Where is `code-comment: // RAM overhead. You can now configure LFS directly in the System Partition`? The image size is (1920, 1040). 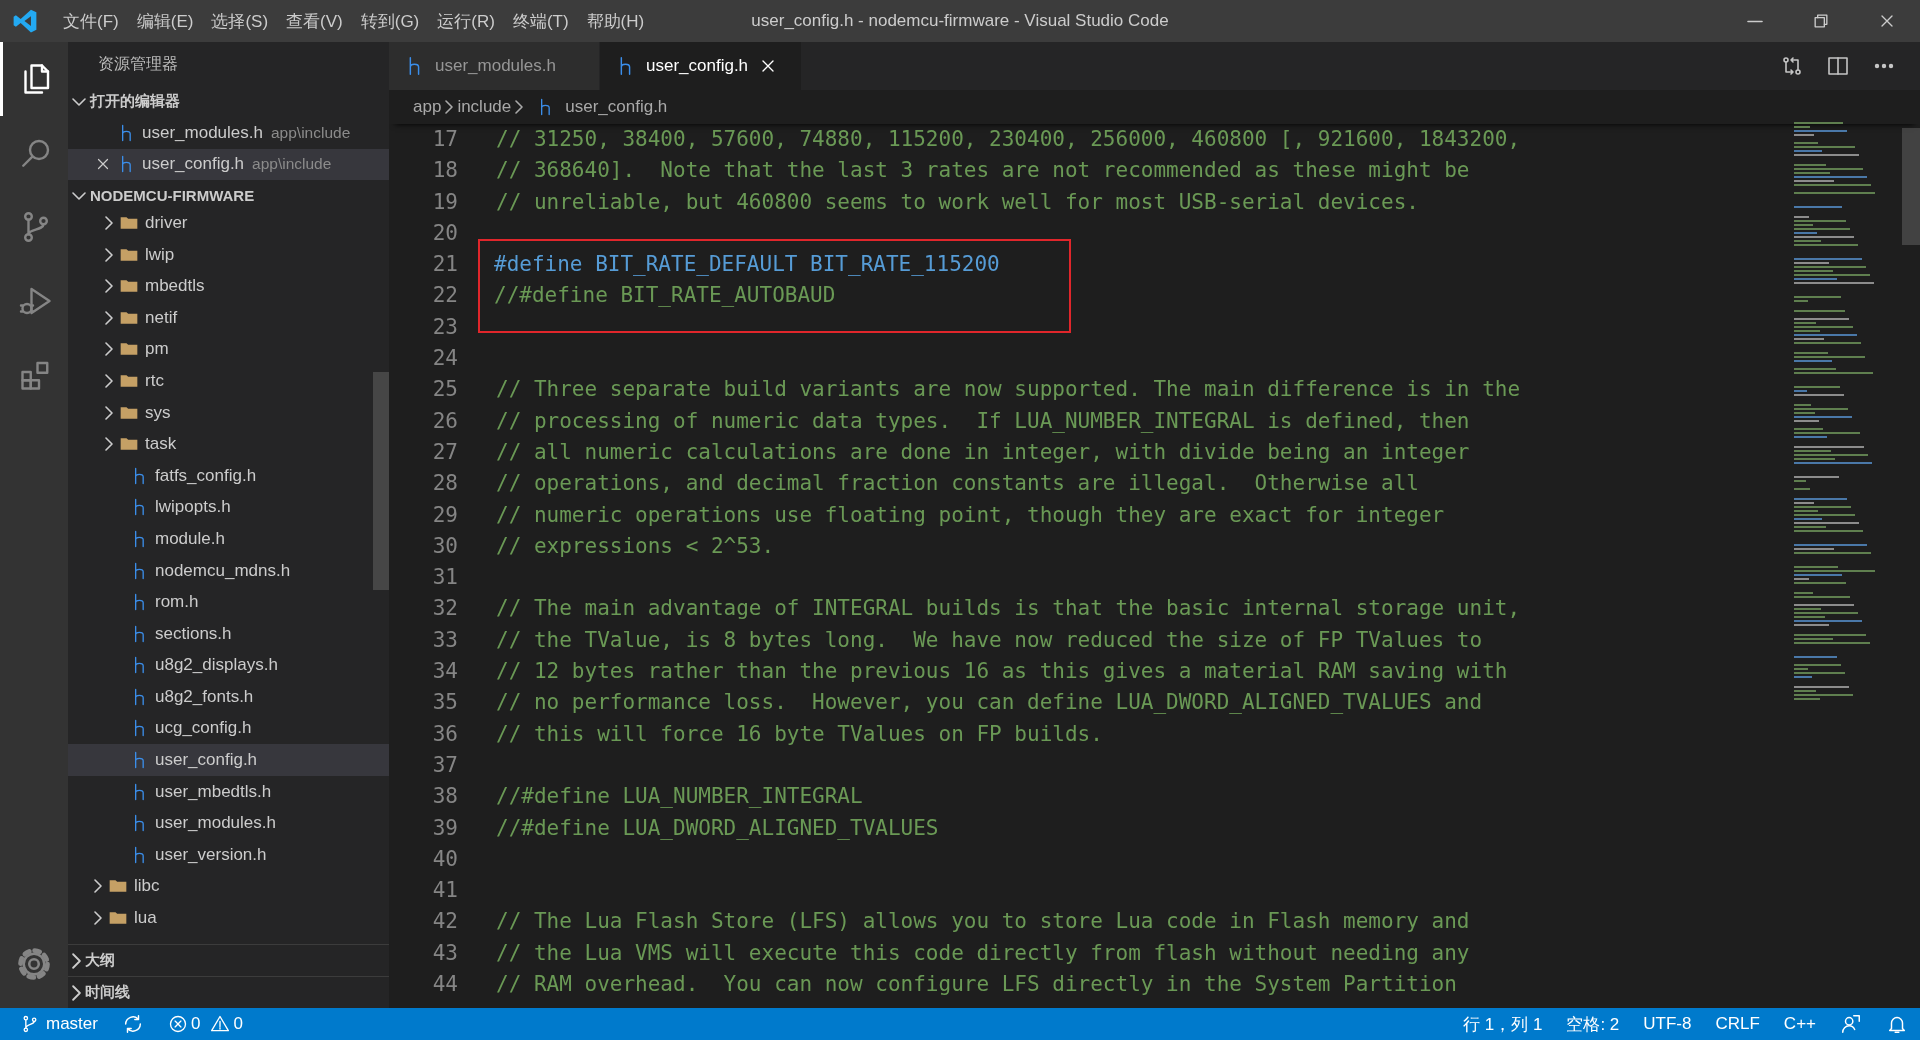 code-comment: // RAM overhead. You can now configure LFS directly in the System Partition is located at coordinates (976, 984).